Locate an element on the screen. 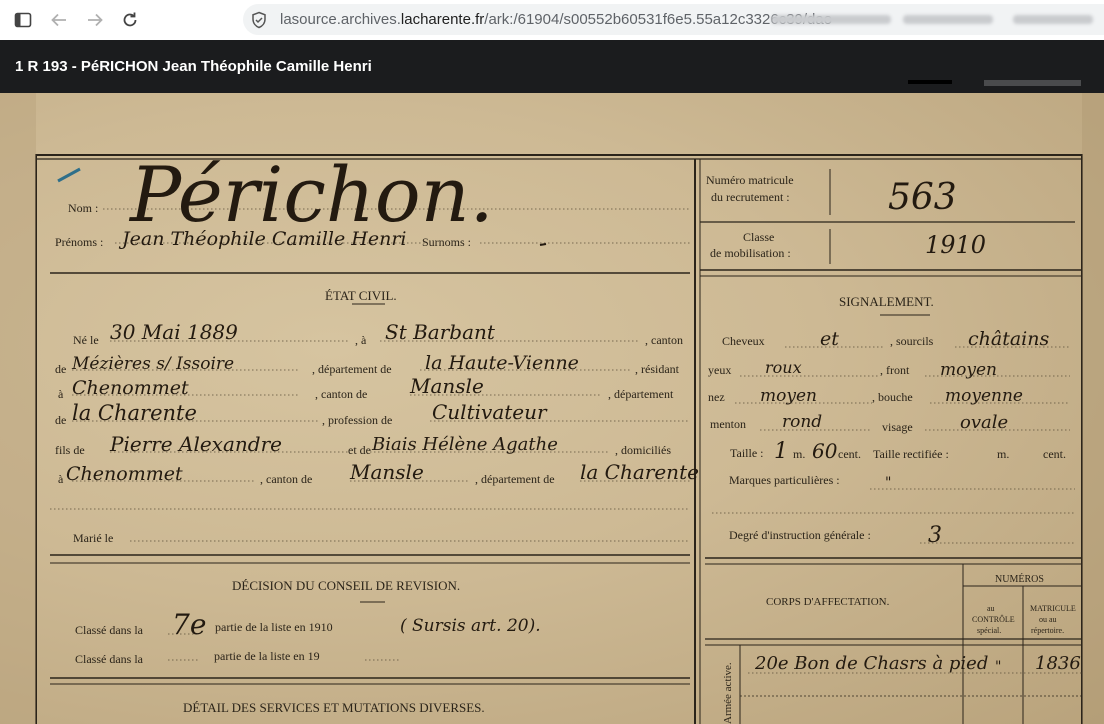  corps-heading: CORPS D'AFFECTATION. is located at coordinates (828, 602).